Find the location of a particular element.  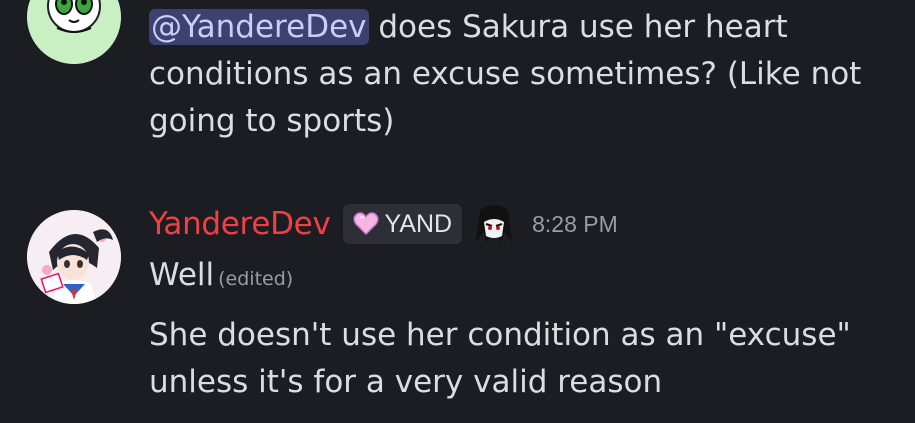

message-line-1: Well (edited) is located at coordinates (519, 277).